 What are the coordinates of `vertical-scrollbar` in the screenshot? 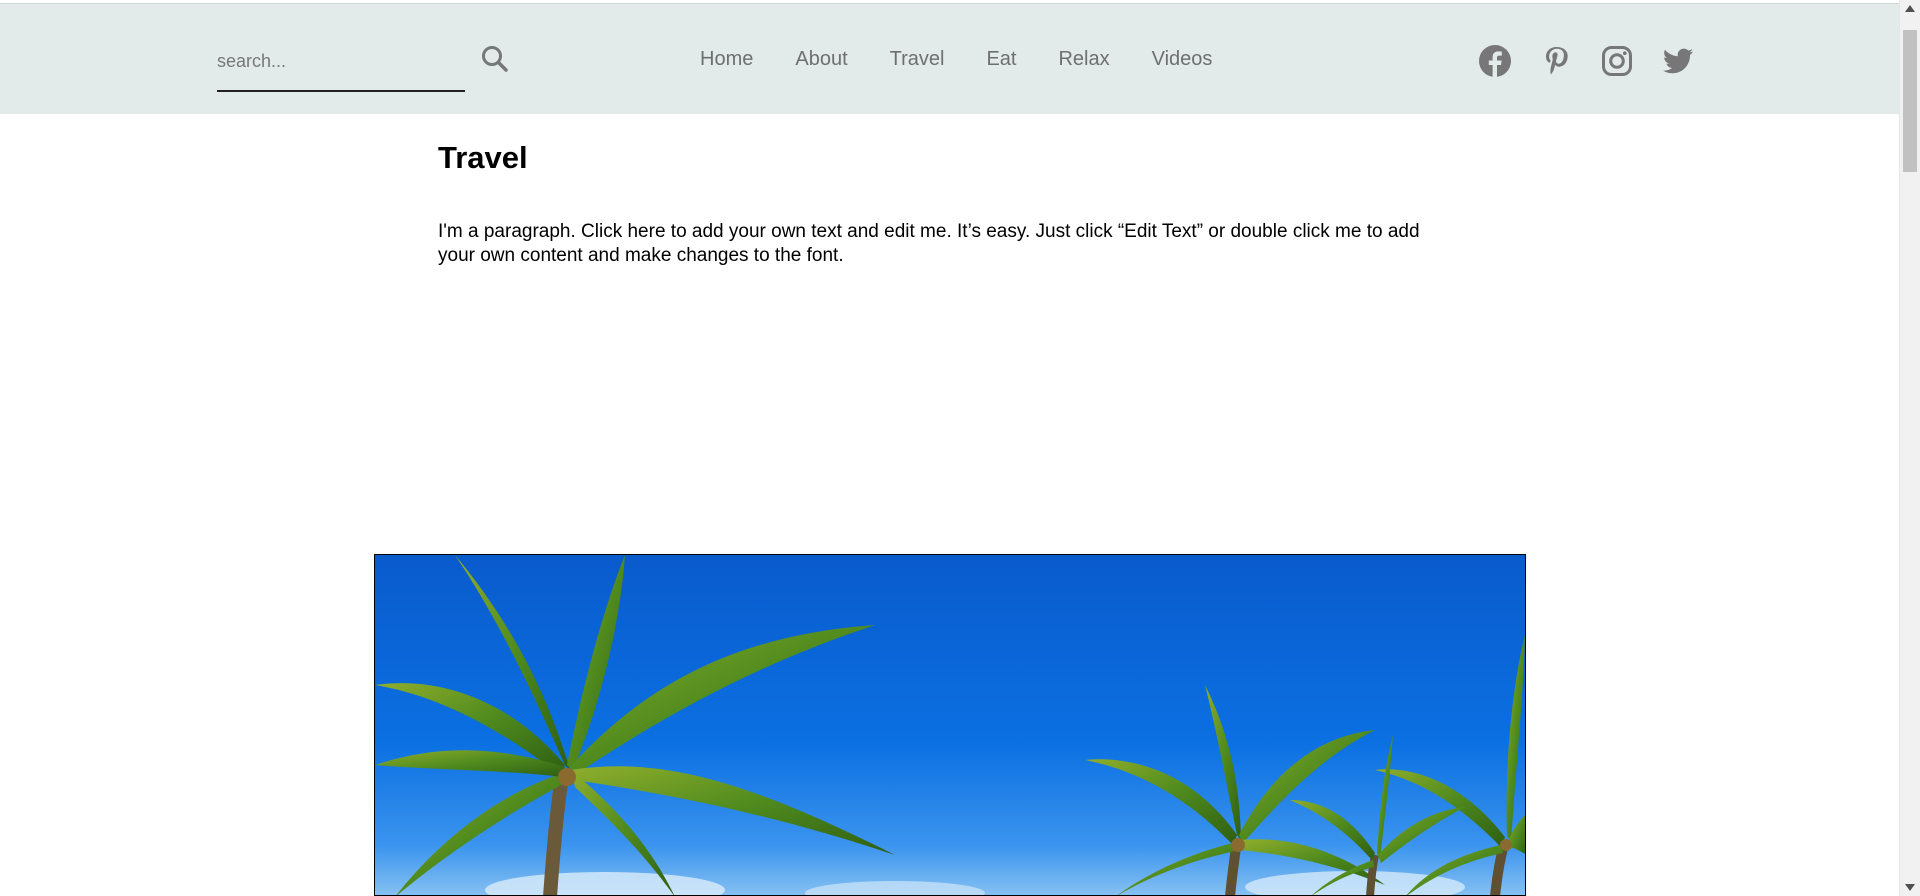 It's located at (1909, 448).